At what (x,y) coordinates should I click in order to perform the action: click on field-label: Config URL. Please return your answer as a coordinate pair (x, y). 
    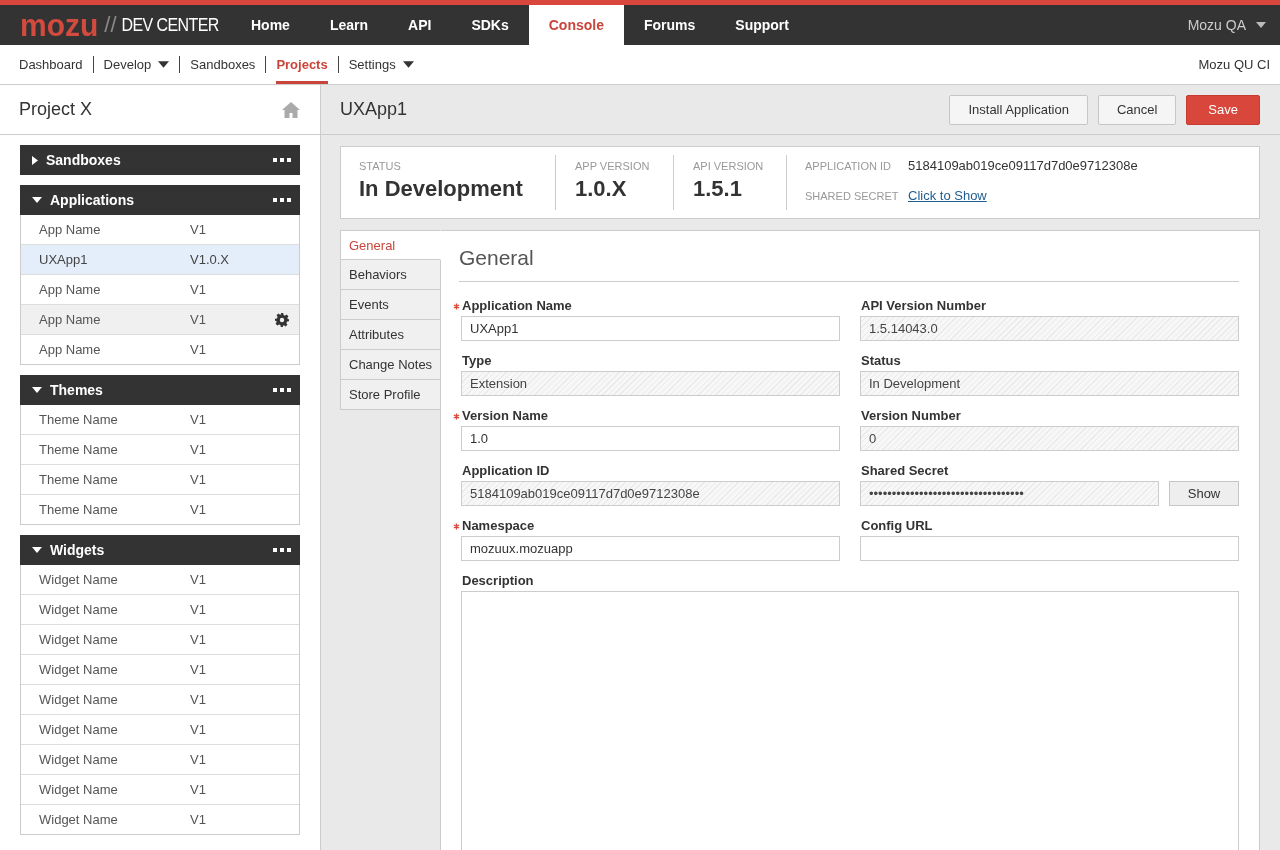
    Looking at the image, I should click on (897, 526).